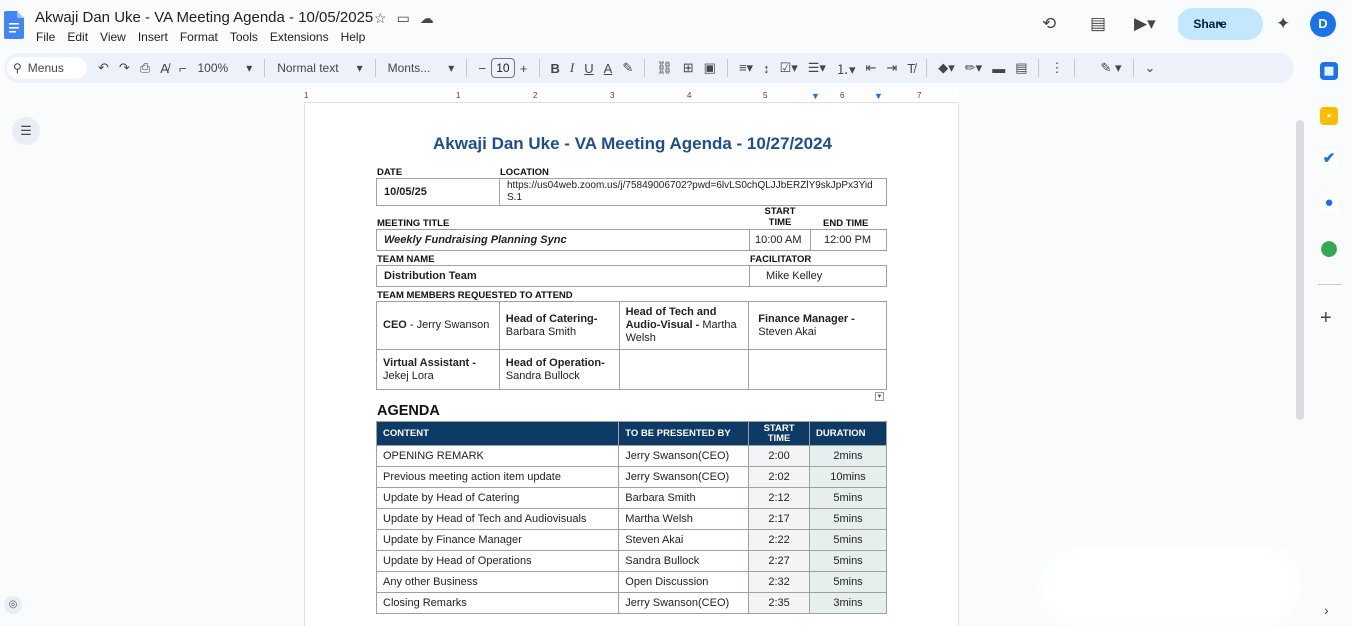 The width and height of the screenshot is (1352, 626). What do you see at coordinates (911, 68) in the screenshot?
I see `clear-formatting-icon: T̸` at bounding box center [911, 68].